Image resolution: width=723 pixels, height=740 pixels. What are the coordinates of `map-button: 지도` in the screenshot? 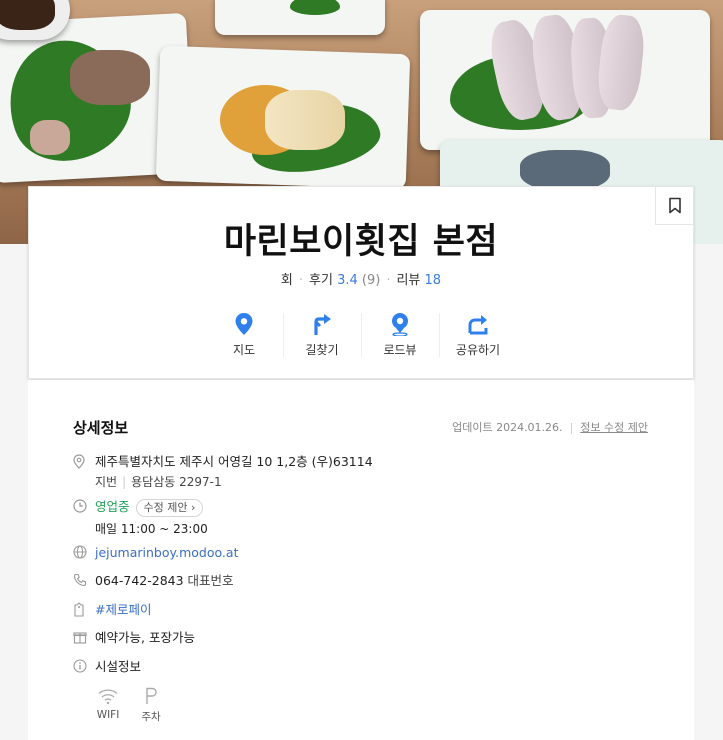 It's located at (244, 334).